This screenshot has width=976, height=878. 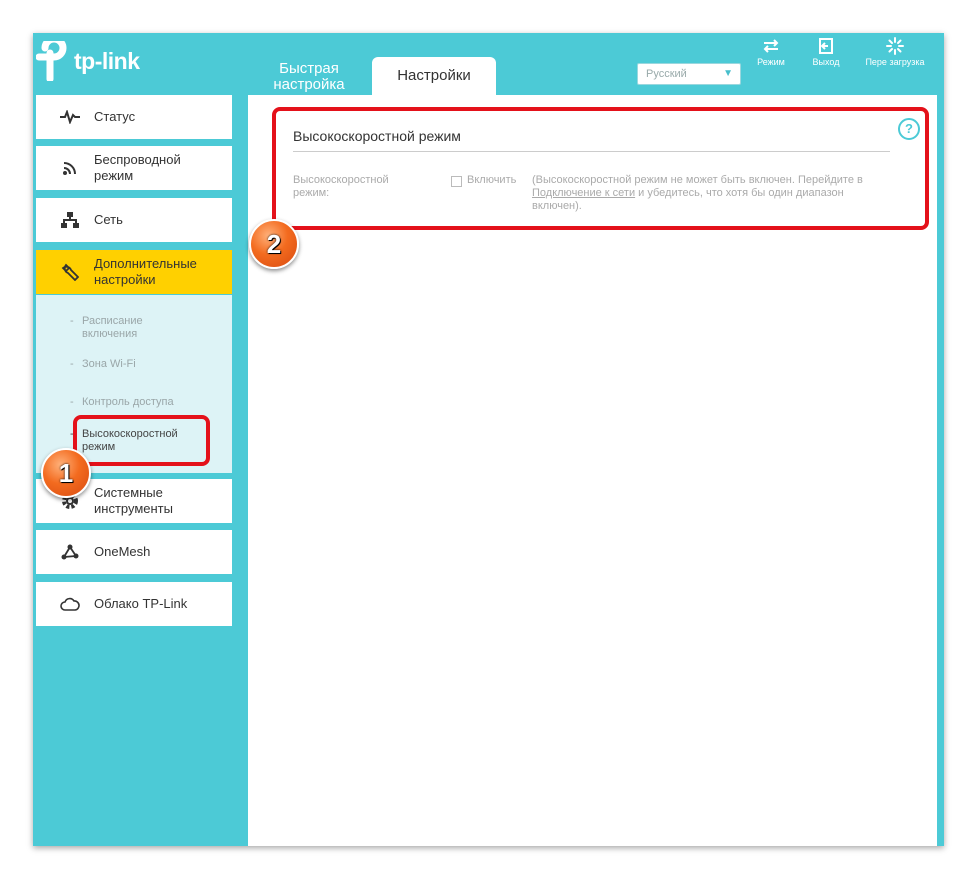 I want to click on reboot-button: Пере загрузка, so click(x=895, y=52).